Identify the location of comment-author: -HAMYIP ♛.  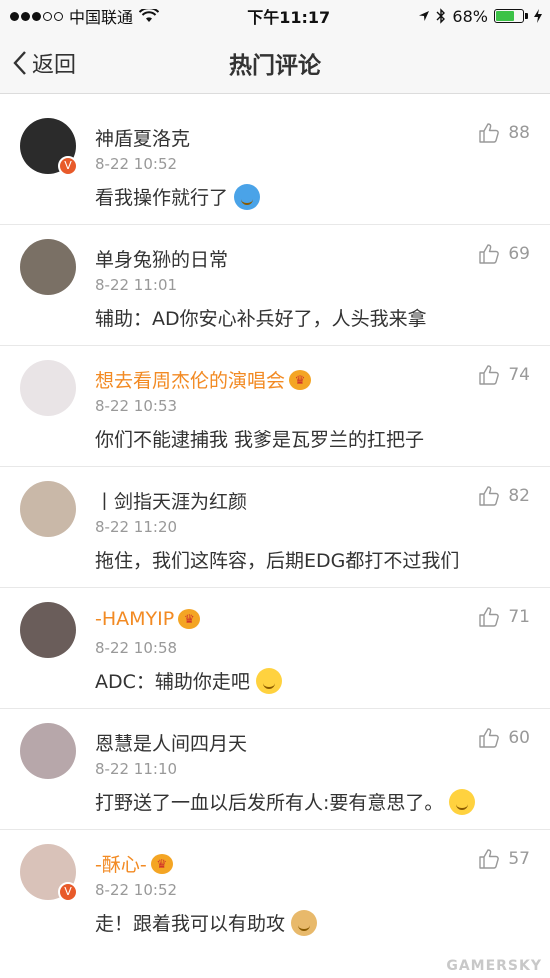
(148, 619).